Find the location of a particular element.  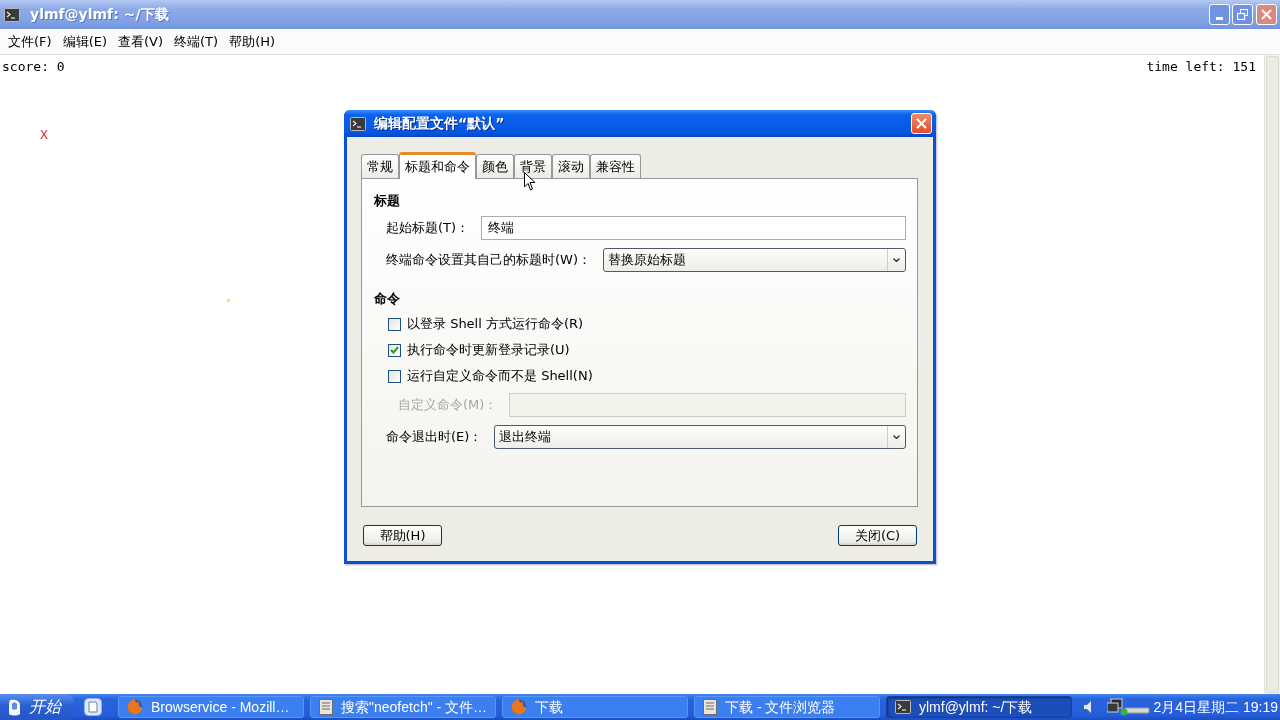

time-left-text: time left: 151 is located at coordinates (1201, 67).